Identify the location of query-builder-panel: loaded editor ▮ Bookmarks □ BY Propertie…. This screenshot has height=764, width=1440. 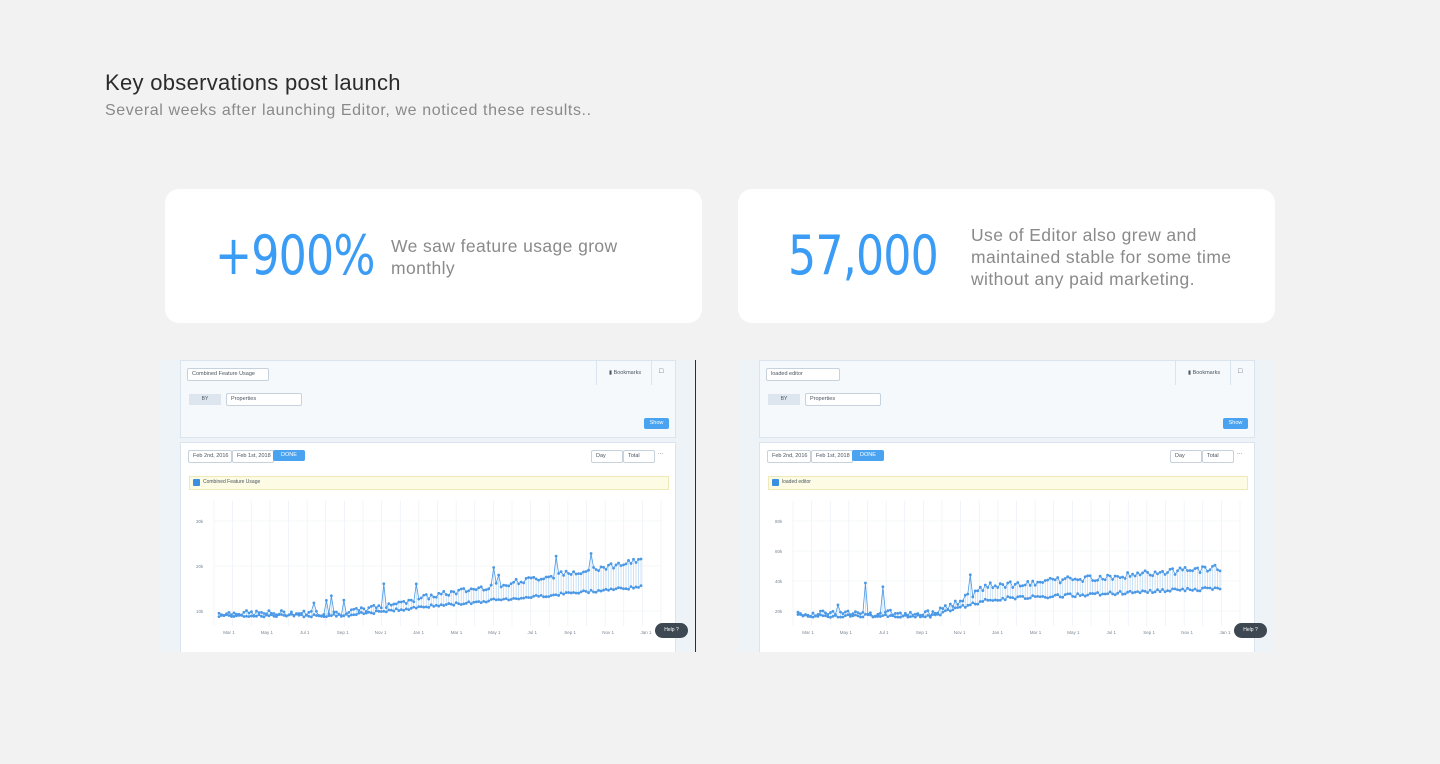
(1007, 399).